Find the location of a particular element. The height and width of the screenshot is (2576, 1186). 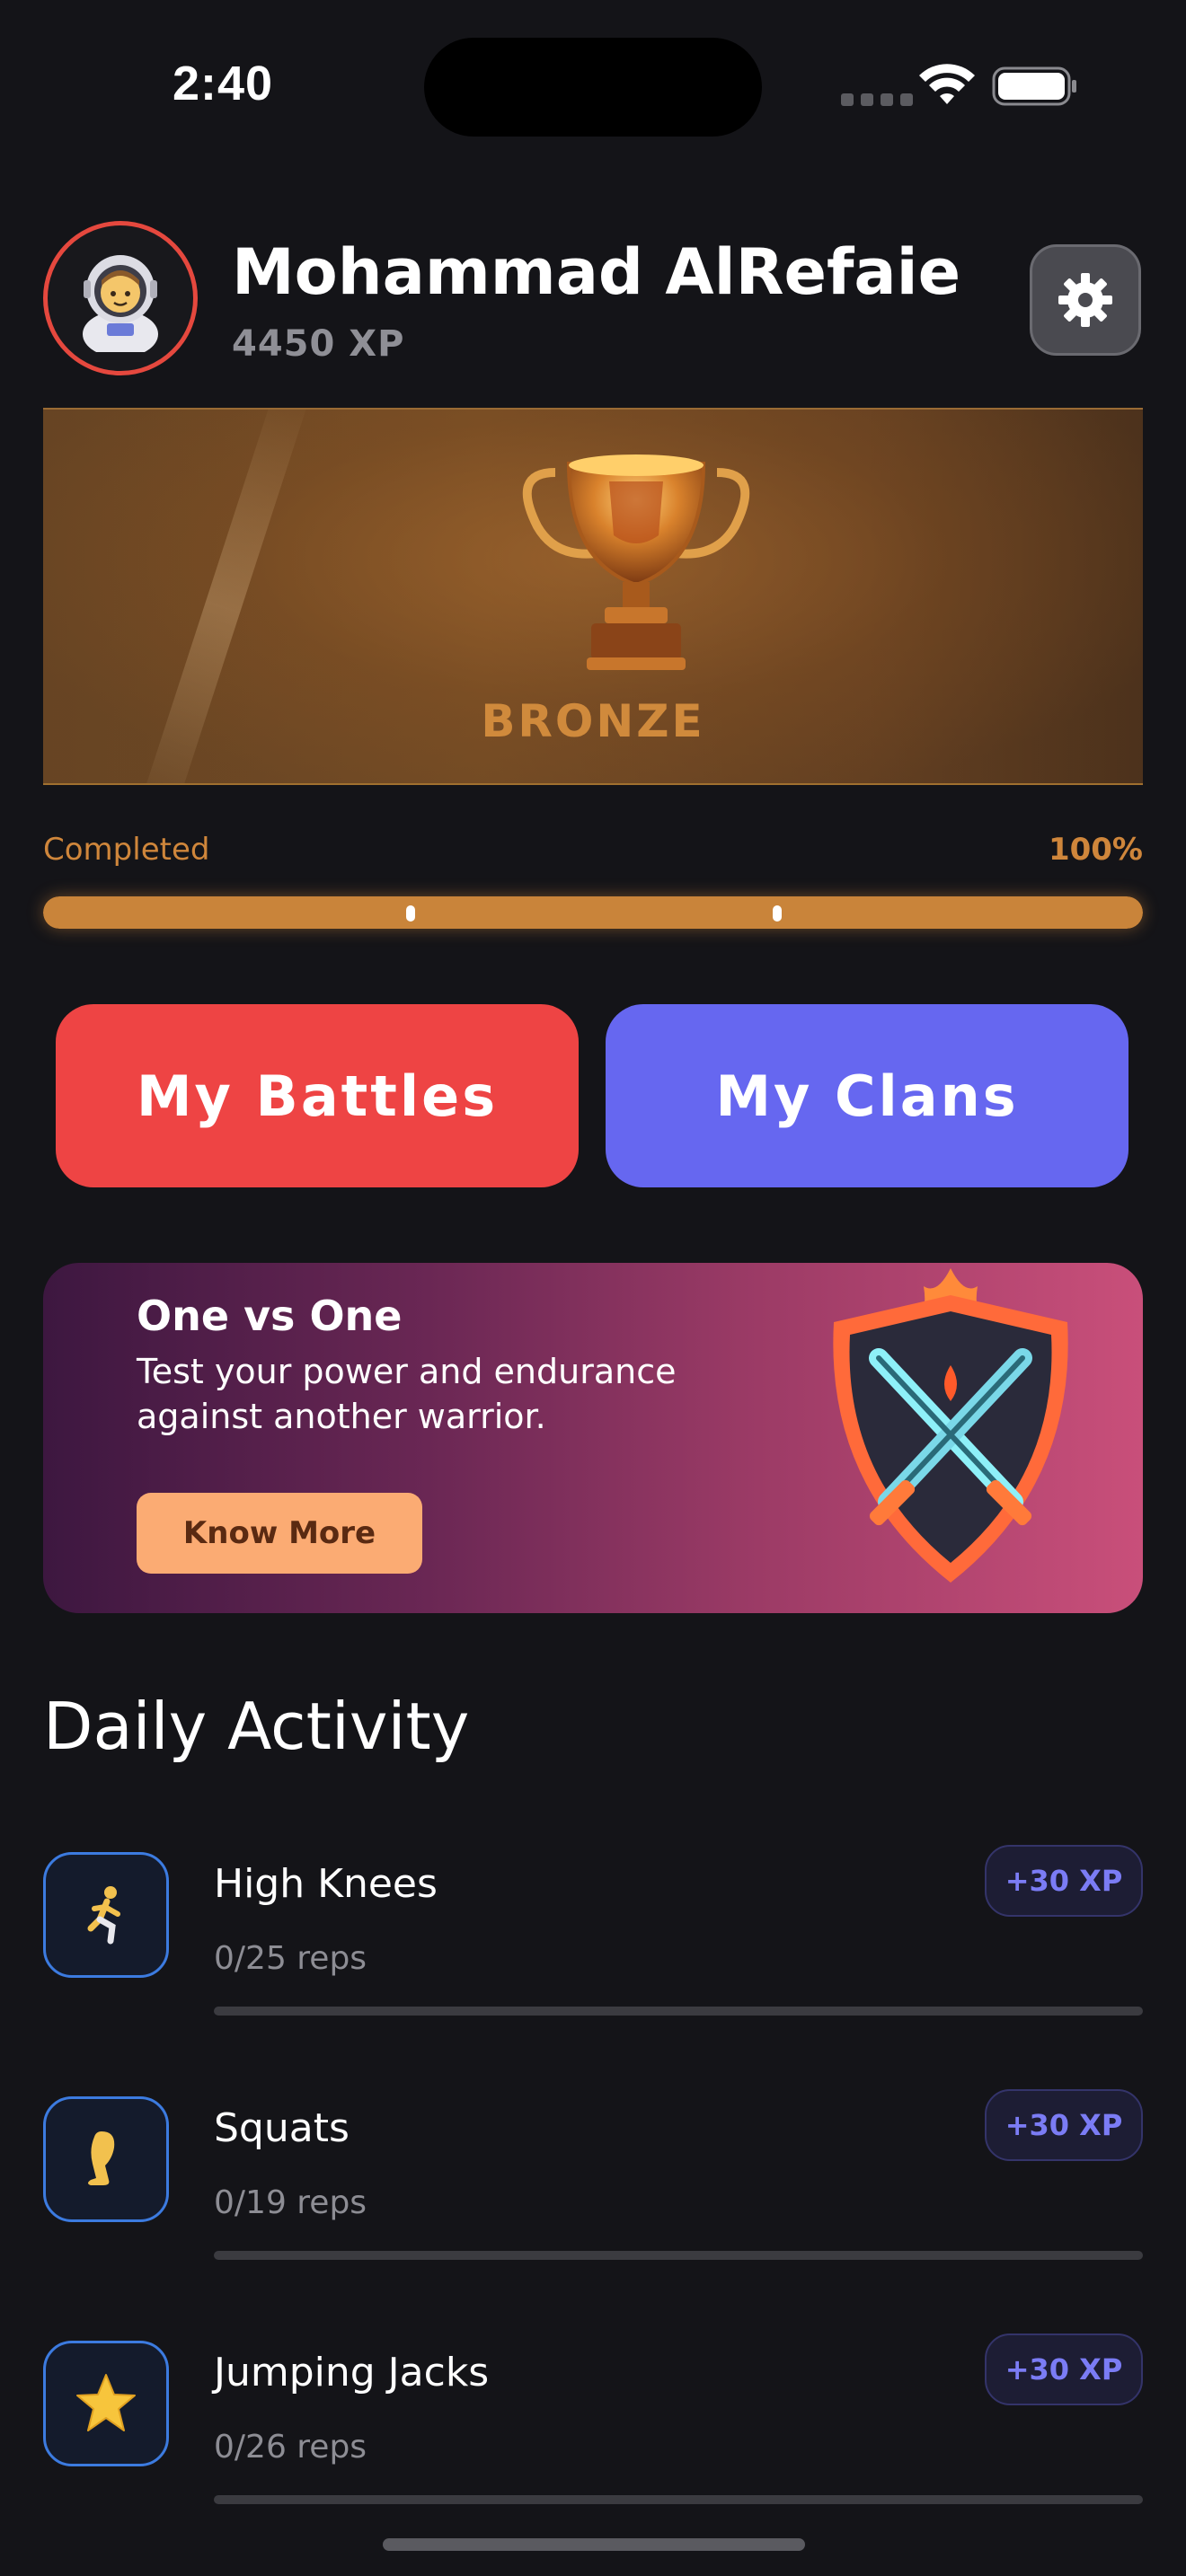

rank-progress-fill is located at coordinates (593, 912).